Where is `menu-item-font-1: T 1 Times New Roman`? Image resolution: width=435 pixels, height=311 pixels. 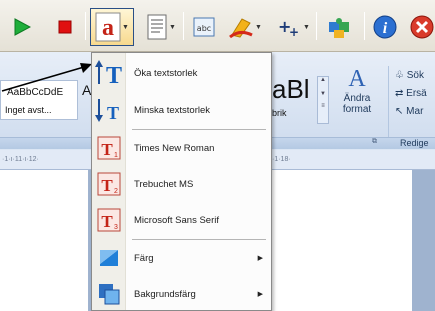
menu-item-font-1: T 1 Times New Roman is located at coordinates (181, 148).